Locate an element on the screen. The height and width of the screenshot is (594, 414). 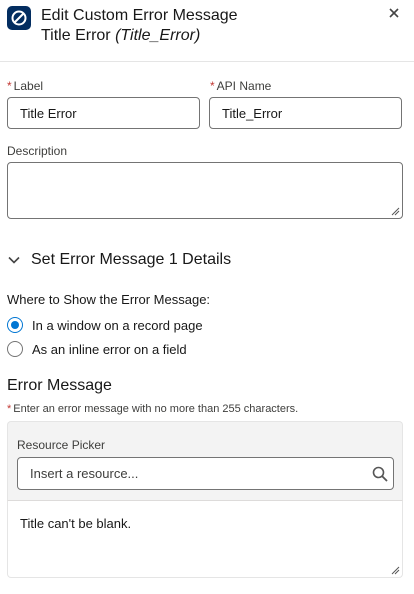
chevron-down-icon is located at coordinates (14, 260).